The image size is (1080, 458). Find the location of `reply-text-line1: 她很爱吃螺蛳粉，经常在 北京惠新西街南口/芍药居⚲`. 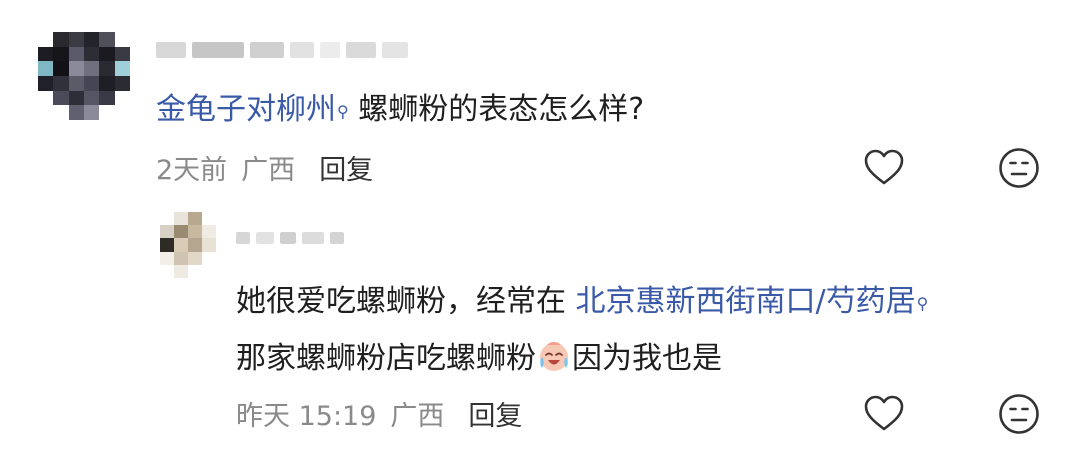

reply-text-line1: 她很爱吃螺蛳粉，经常在 北京惠新西街南口/芍药居⚲ is located at coordinates (582, 302).